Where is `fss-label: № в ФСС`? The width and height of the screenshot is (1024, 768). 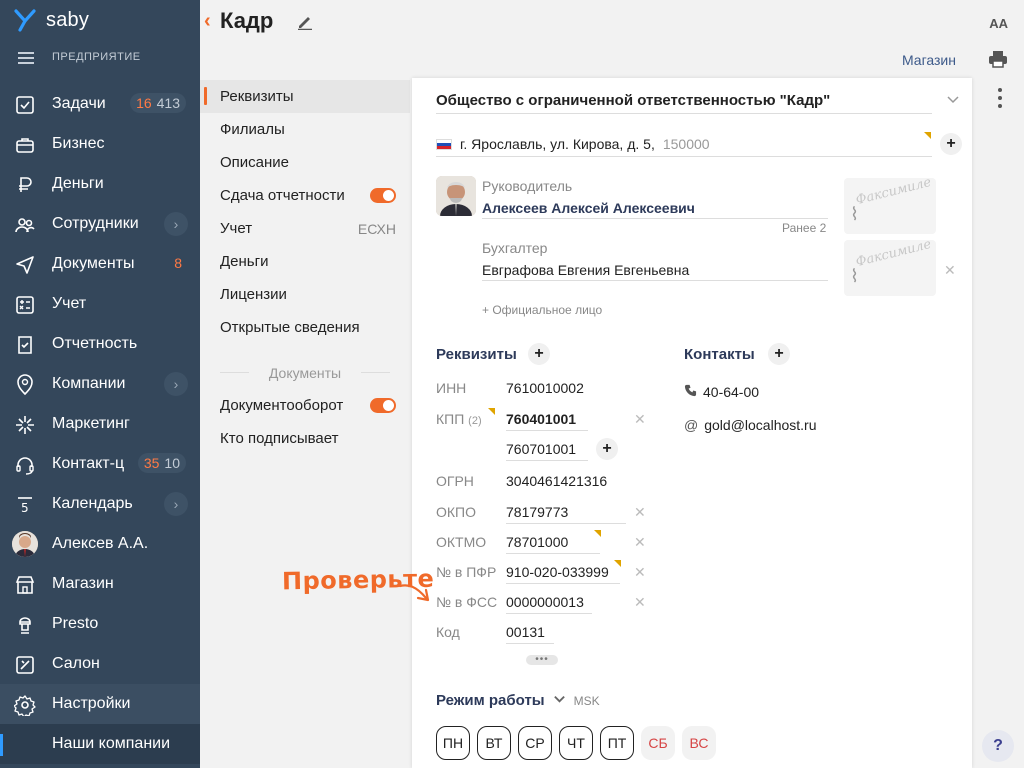
fss-label: № в ФСС is located at coordinates (467, 602).